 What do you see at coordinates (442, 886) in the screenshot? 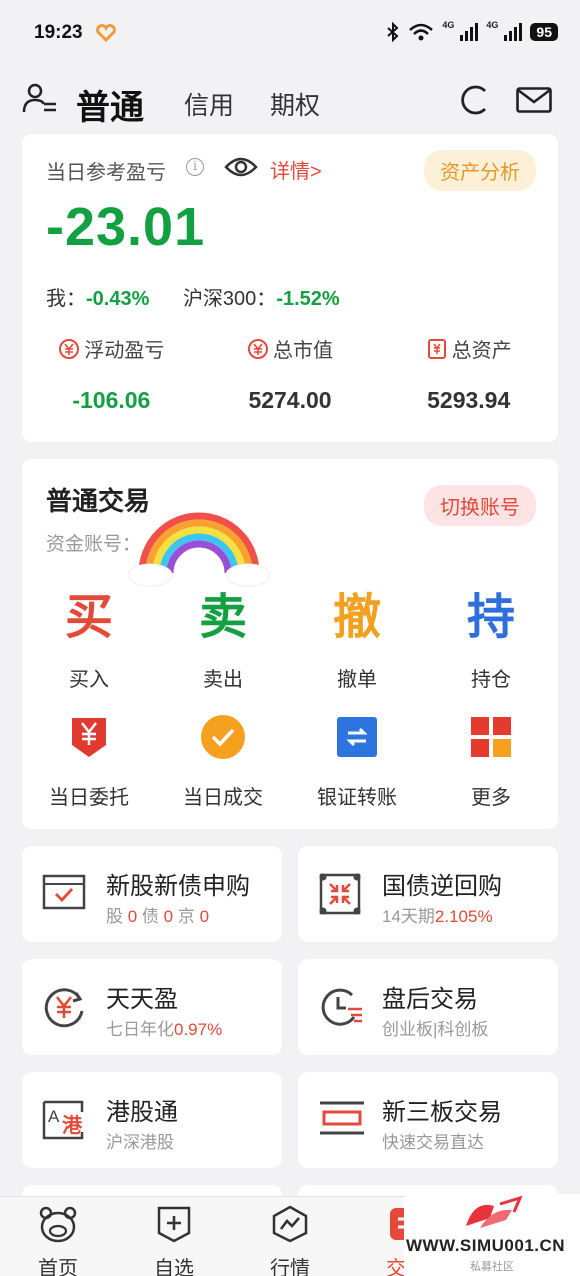
I see `tile-title: 国债逆回购` at bounding box center [442, 886].